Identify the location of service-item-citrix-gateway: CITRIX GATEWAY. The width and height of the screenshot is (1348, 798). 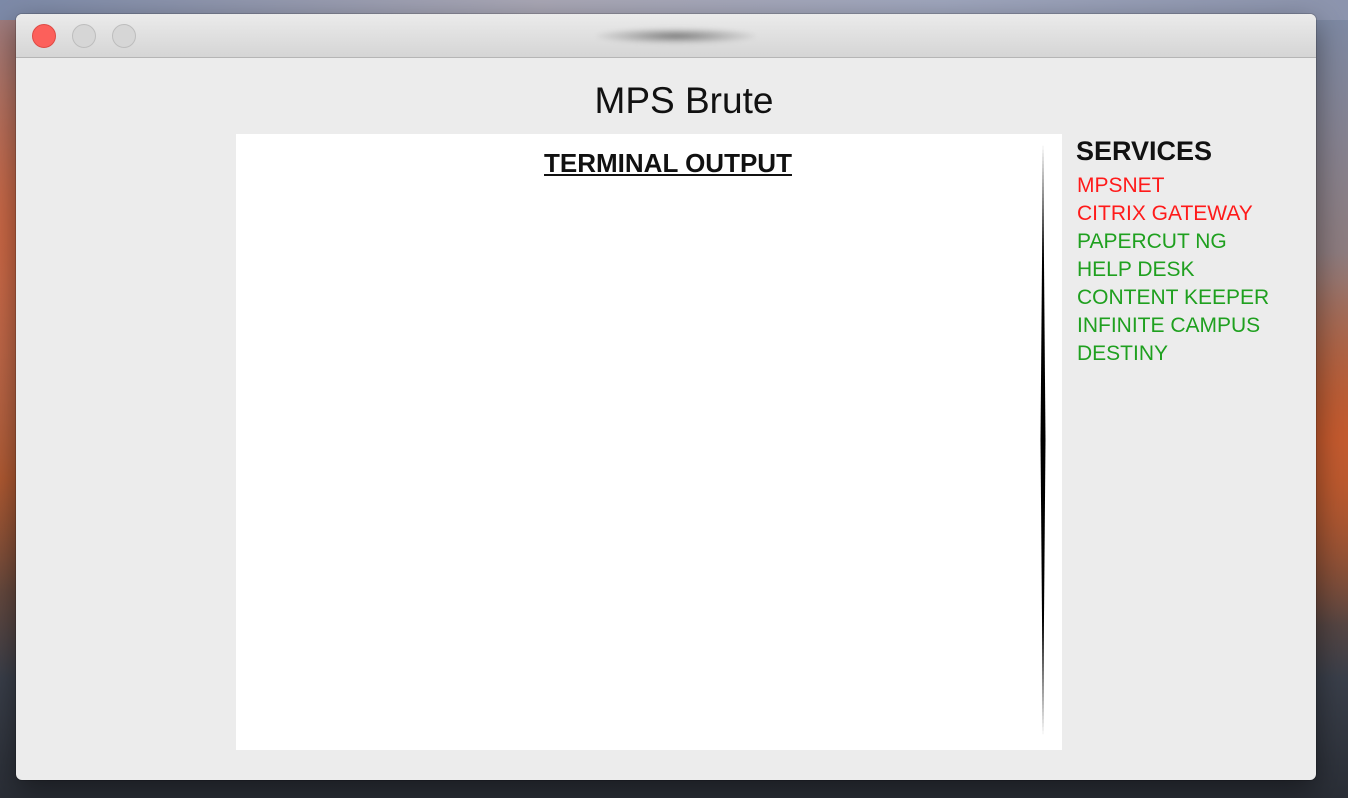
(1191, 214).